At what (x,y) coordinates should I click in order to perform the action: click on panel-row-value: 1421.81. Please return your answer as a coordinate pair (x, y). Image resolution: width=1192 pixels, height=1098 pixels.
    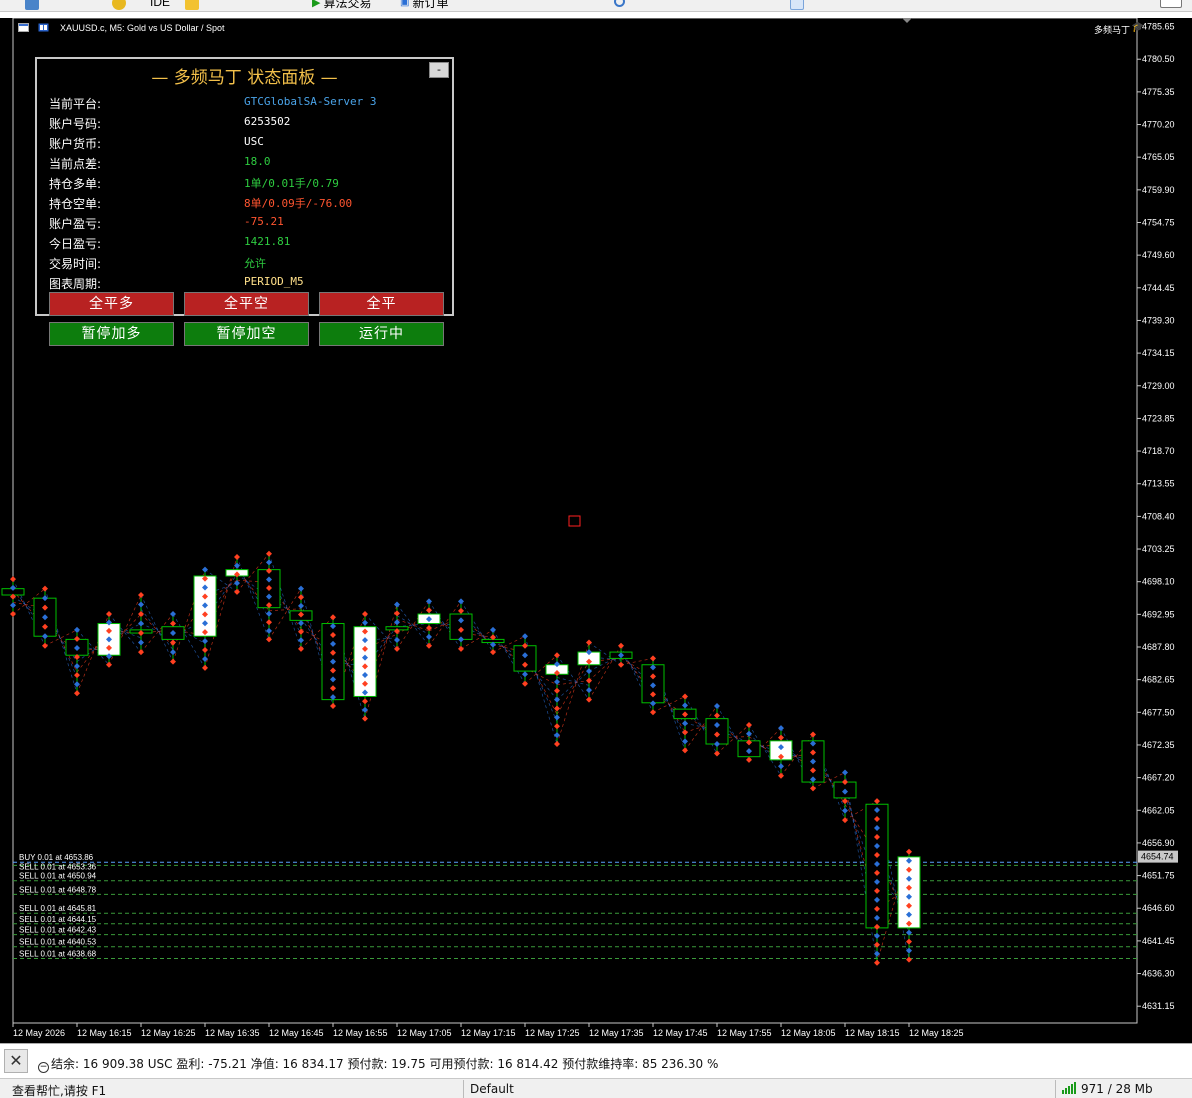
    Looking at the image, I should click on (267, 241).